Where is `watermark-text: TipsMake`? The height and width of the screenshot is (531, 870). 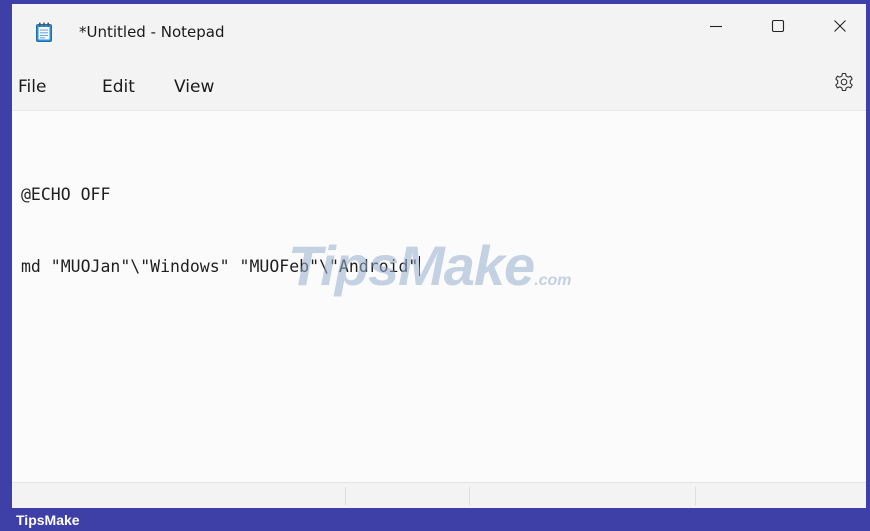
watermark-text: TipsMake is located at coordinates (411, 265).